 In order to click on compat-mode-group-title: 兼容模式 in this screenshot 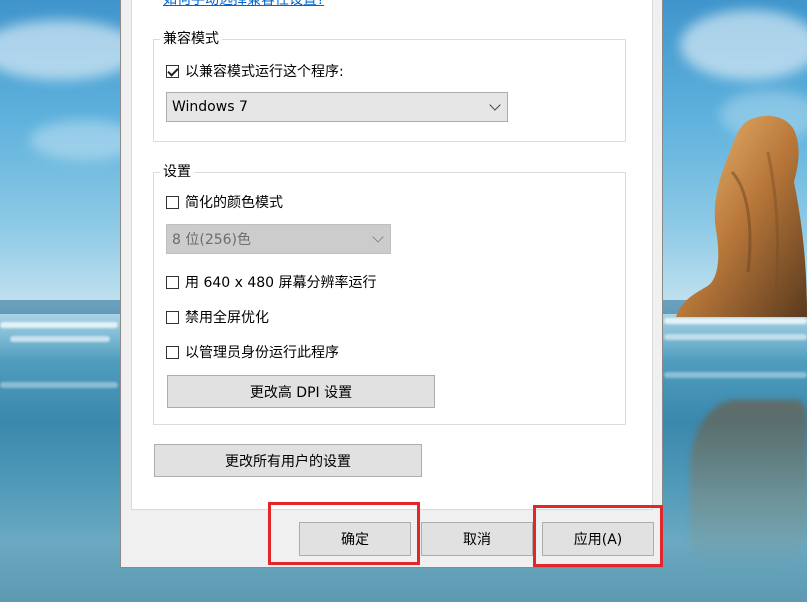, I will do `click(191, 39)`.